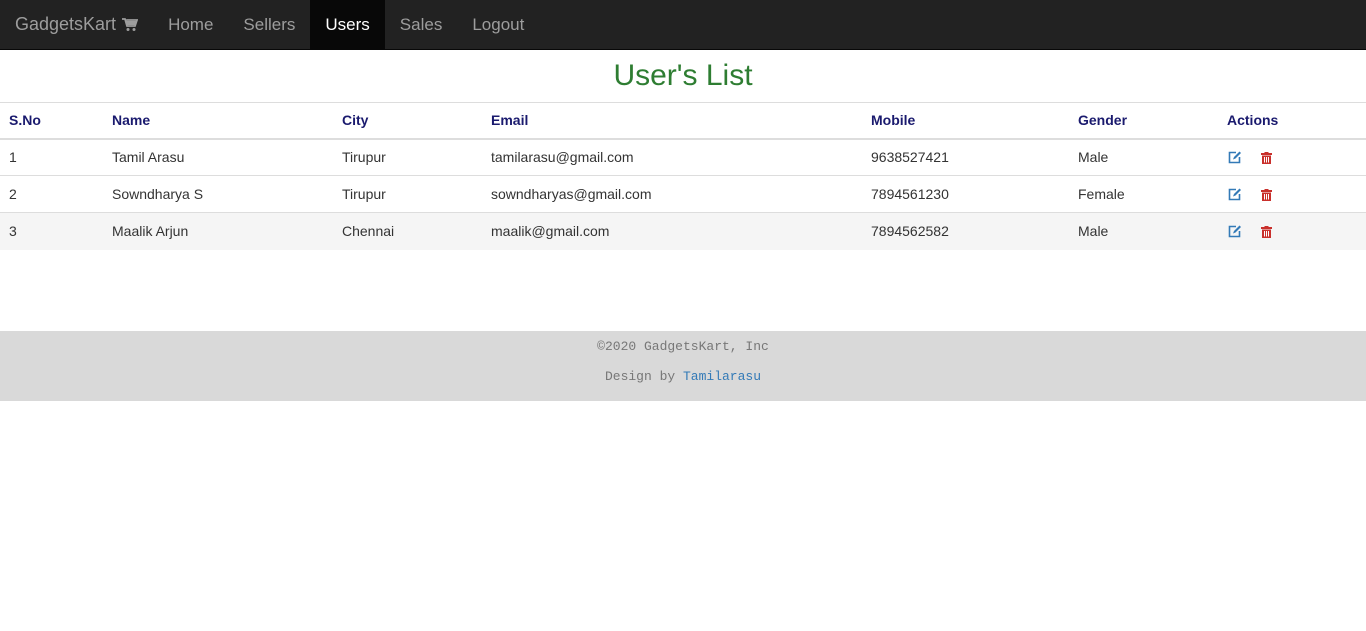 Image resolution: width=1366 pixels, height=631 pixels. Describe the element at coordinates (51, 157) in the screenshot. I see `cell-sno: 1` at that location.